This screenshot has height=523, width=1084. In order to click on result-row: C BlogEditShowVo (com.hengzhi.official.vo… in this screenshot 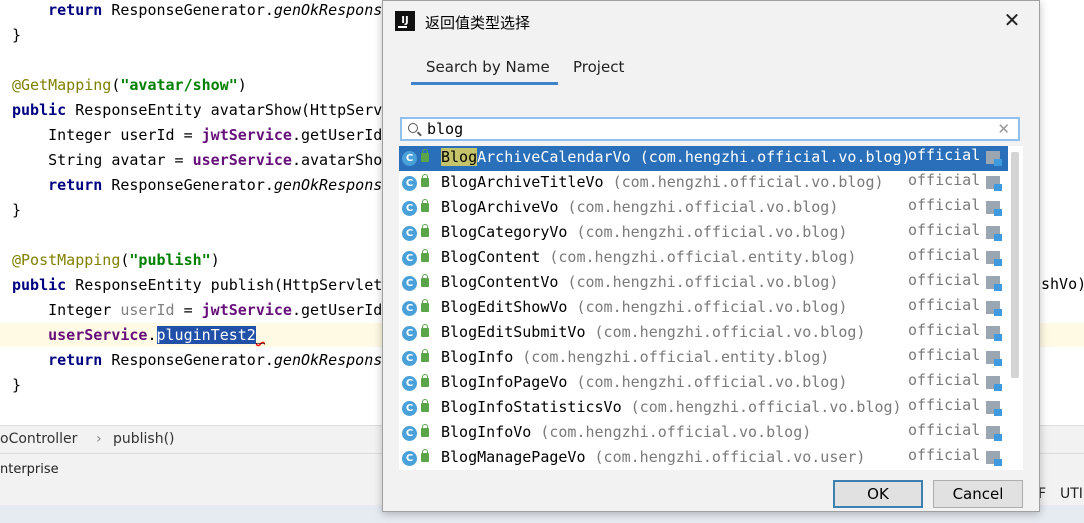, I will do `click(703, 308)`.